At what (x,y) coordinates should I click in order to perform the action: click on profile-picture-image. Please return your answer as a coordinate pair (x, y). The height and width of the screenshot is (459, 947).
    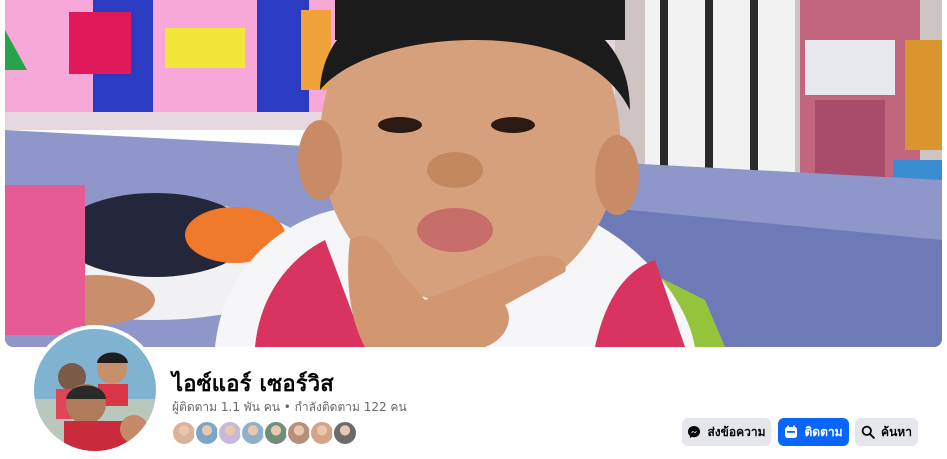
    Looking at the image, I should click on (95, 390).